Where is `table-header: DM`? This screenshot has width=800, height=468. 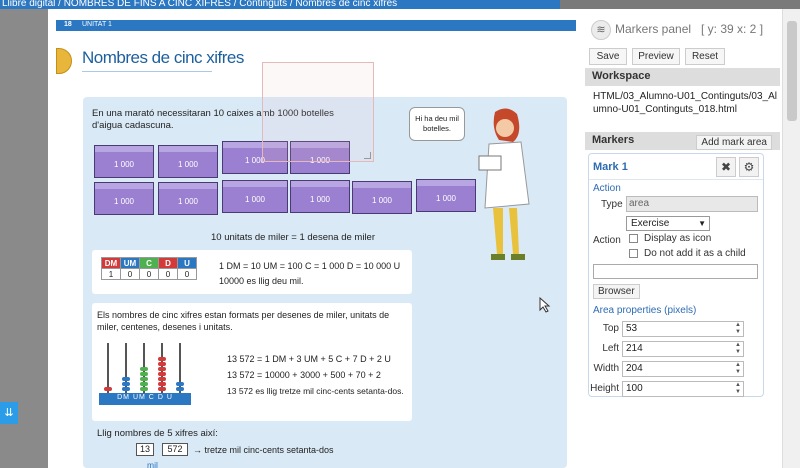
table-header: DM is located at coordinates (111, 263).